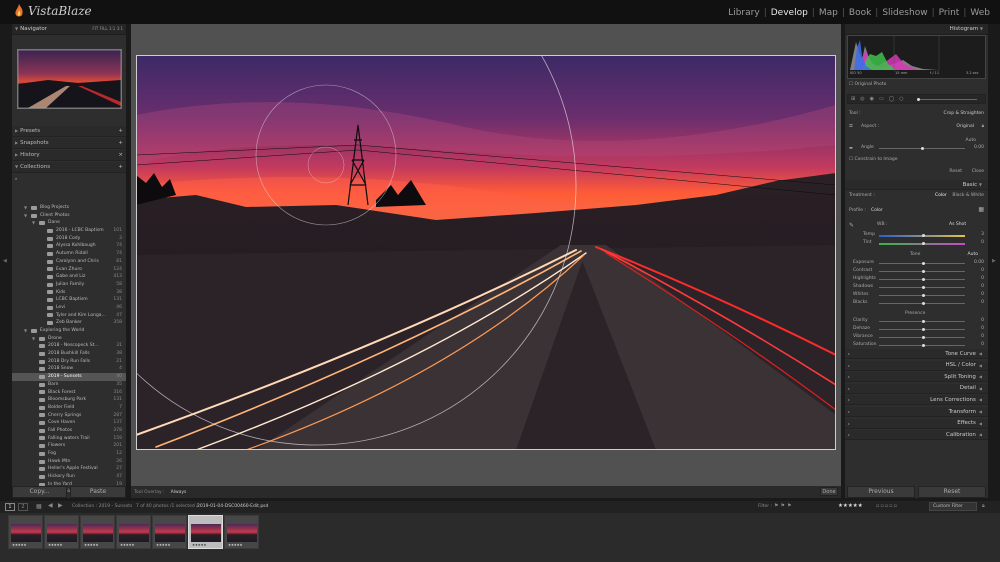 This screenshot has height=562, width=1000. I want to click on basic-panel-header: Basic ▼, so click(916, 185).